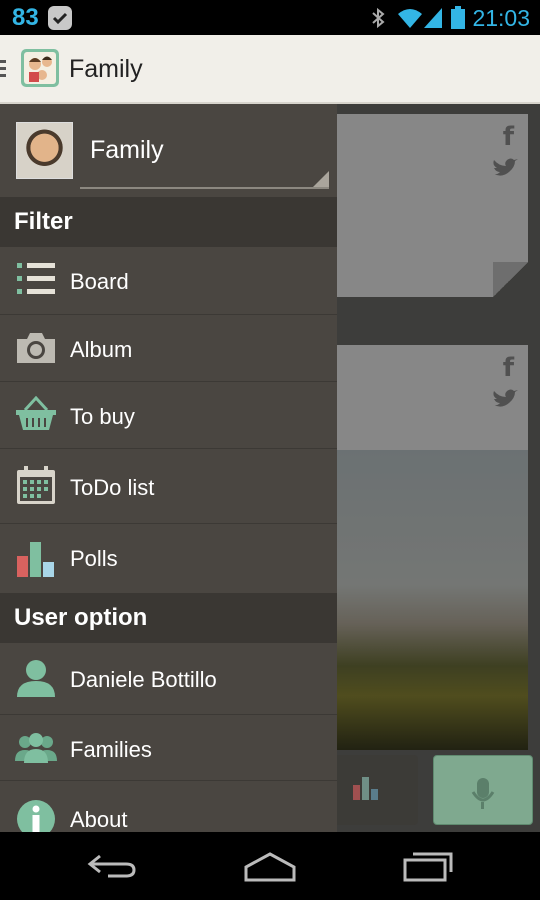 The height and width of the screenshot is (900, 540). Describe the element at coordinates (40, 68) in the screenshot. I see `family-app-icon` at that location.